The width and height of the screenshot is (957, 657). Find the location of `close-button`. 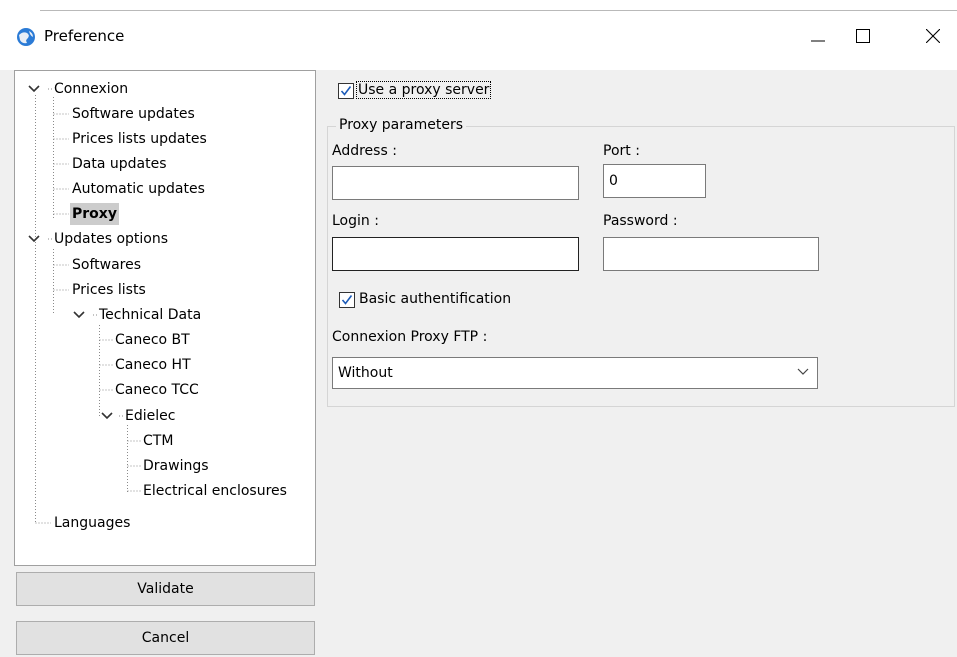

close-button is located at coordinates (933, 36).